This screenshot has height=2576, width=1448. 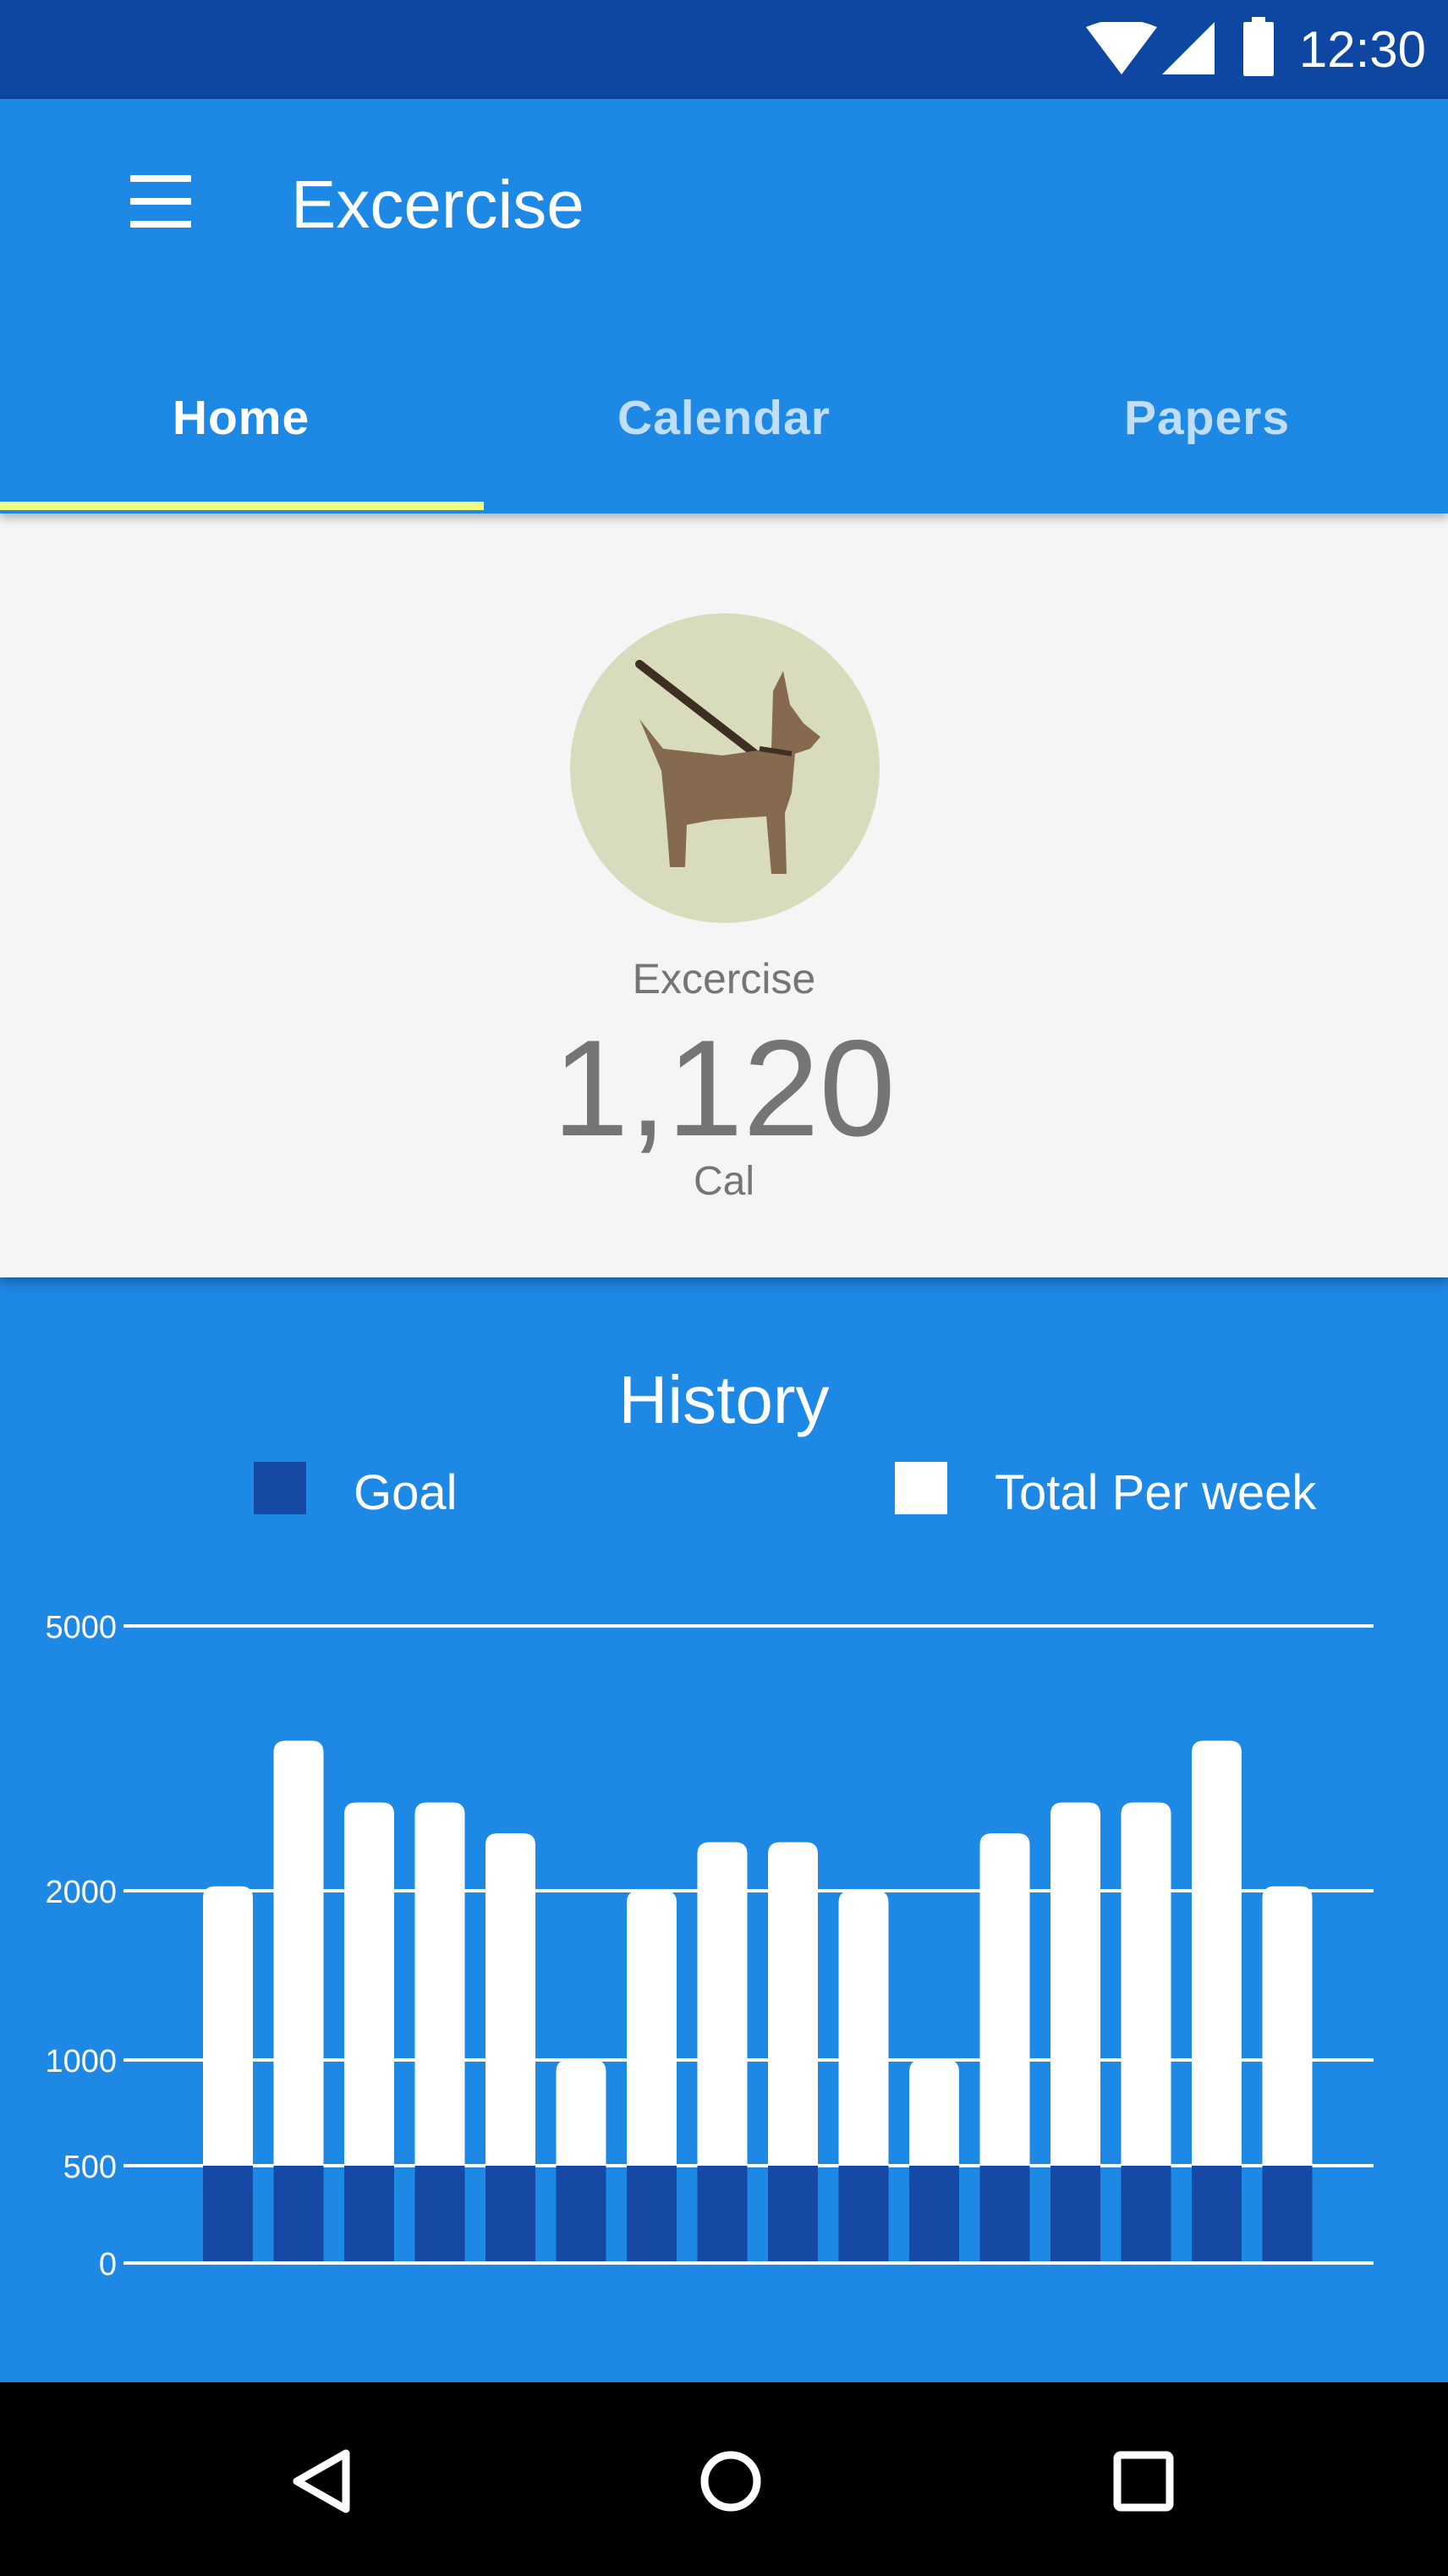 I want to click on legend-item-goal: Goal, so click(x=423, y=1491).